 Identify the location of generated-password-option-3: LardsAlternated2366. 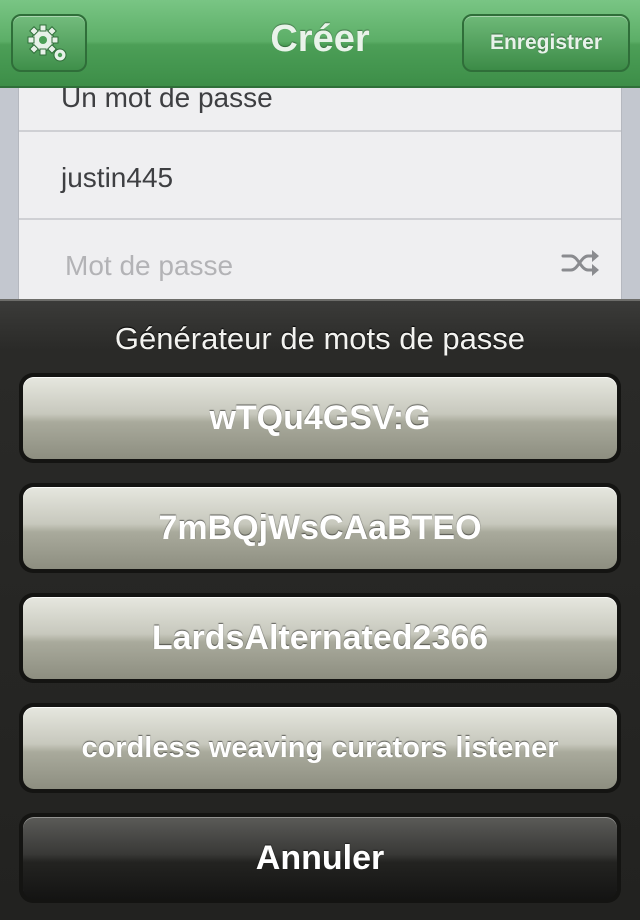
(320, 638).